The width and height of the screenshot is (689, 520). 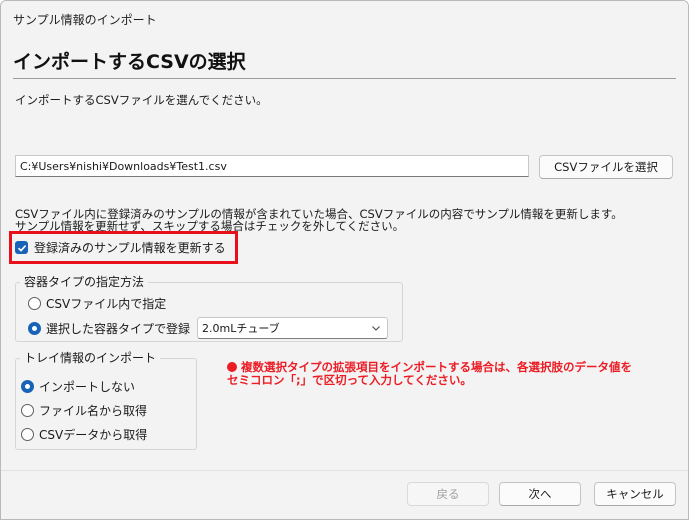 What do you see at coordinates (344, 470) in the screenshot?
I see `footer-divider` at bounding box center [344, 470].